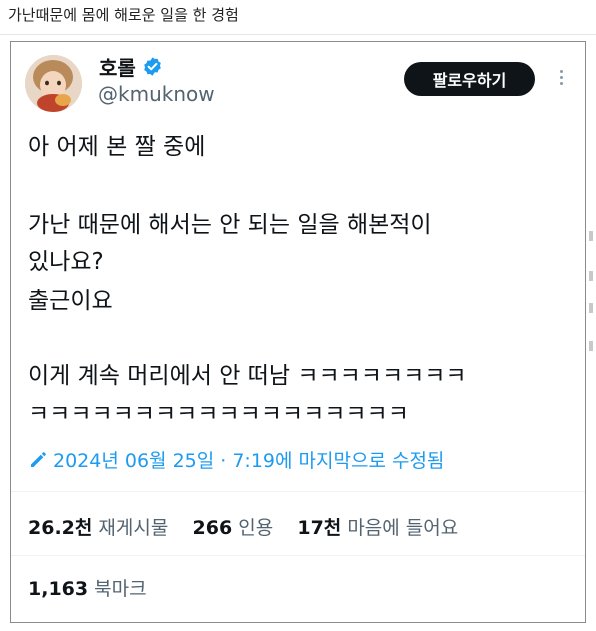 The width and height of the screenshot is (596, 631). What do you see at coordinates (247, 376) in the screenshot?
I see `tweet-text-line: 이게 계속 머리에서 안 떠남 ㅋㅋㅋㅋㅋㅋㅋㅋ` at bounding box center [247, 376].